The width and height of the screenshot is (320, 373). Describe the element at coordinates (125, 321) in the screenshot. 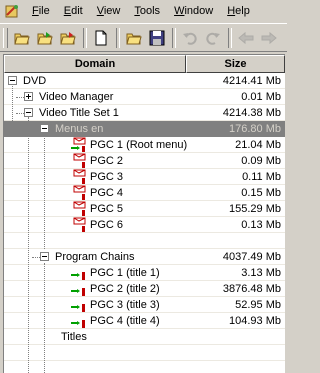

I see `row-name: PGC 4 (title 4)` at that location.